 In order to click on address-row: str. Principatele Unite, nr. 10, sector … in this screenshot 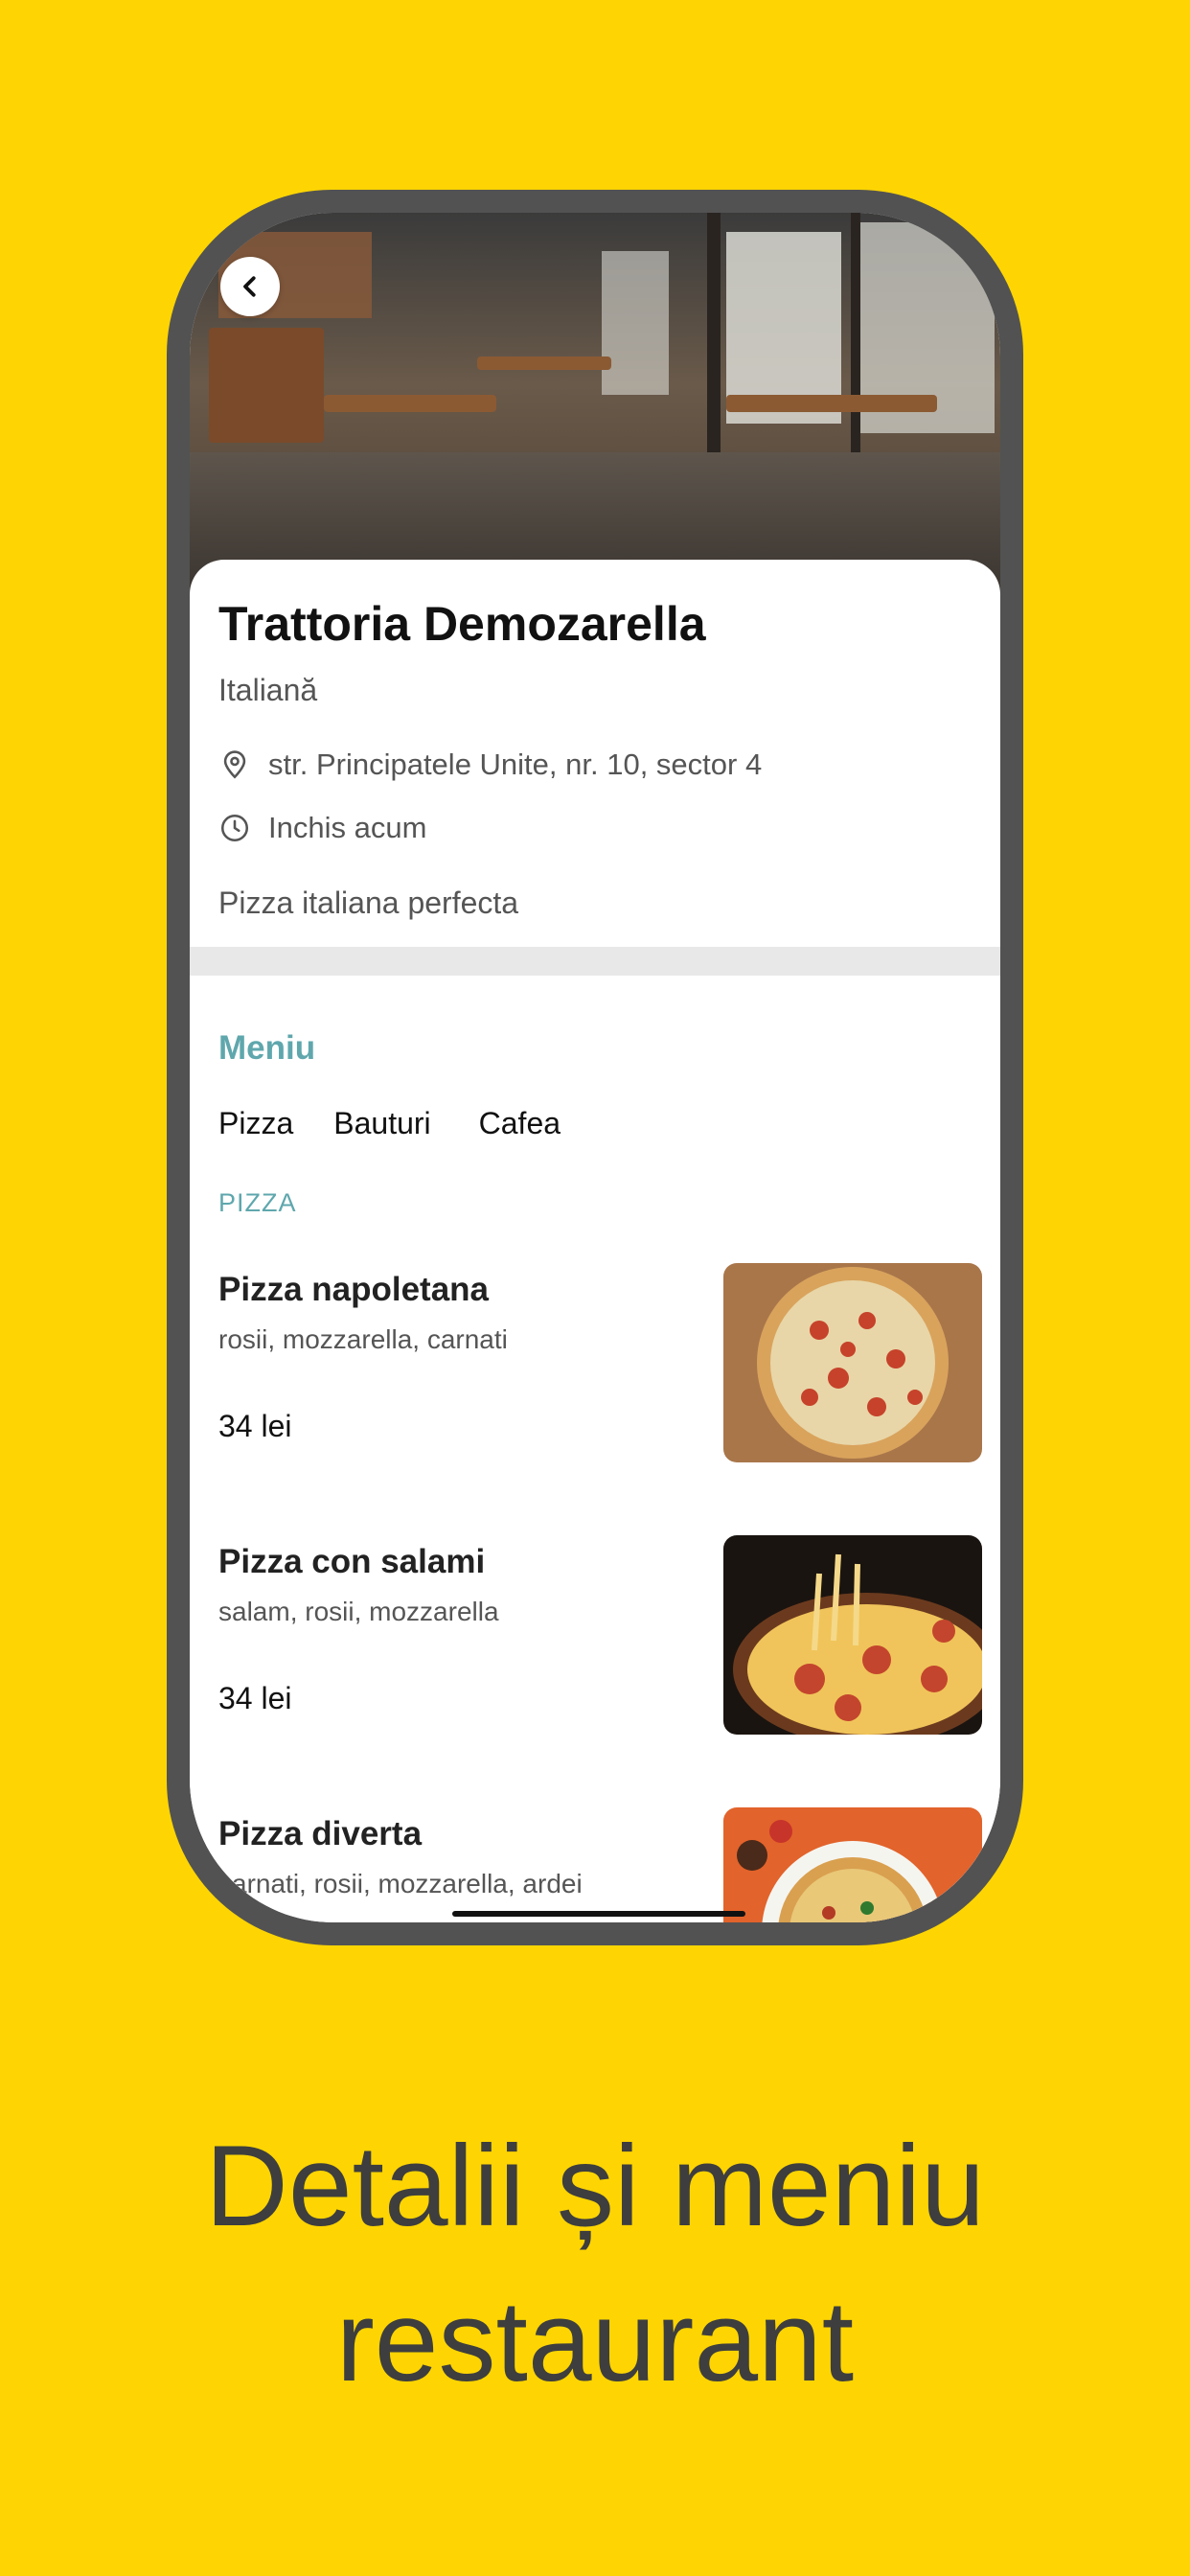, I will do `click(490, 765)`.